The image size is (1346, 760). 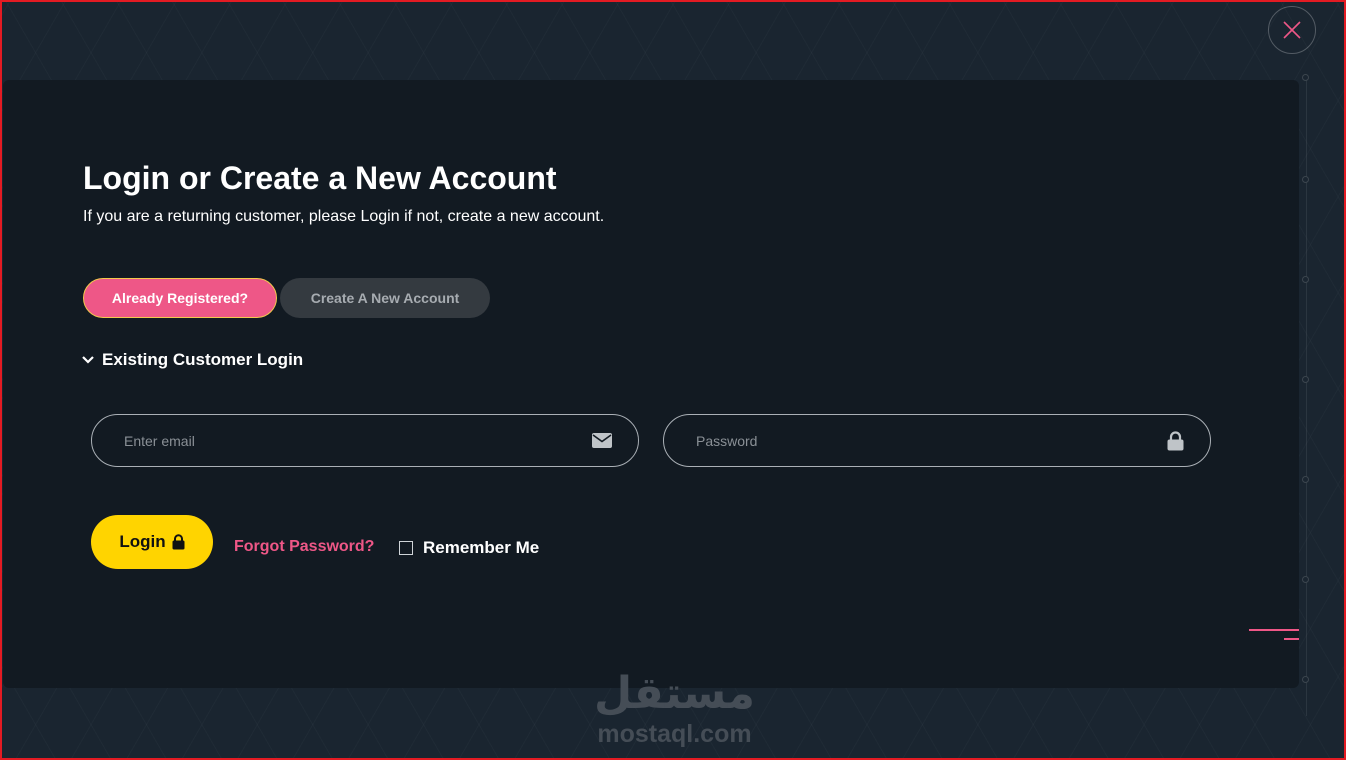 What do you see at coordinates (930, 440) in the screenshot?
I see `password-input` at bounding box center [930, 440].